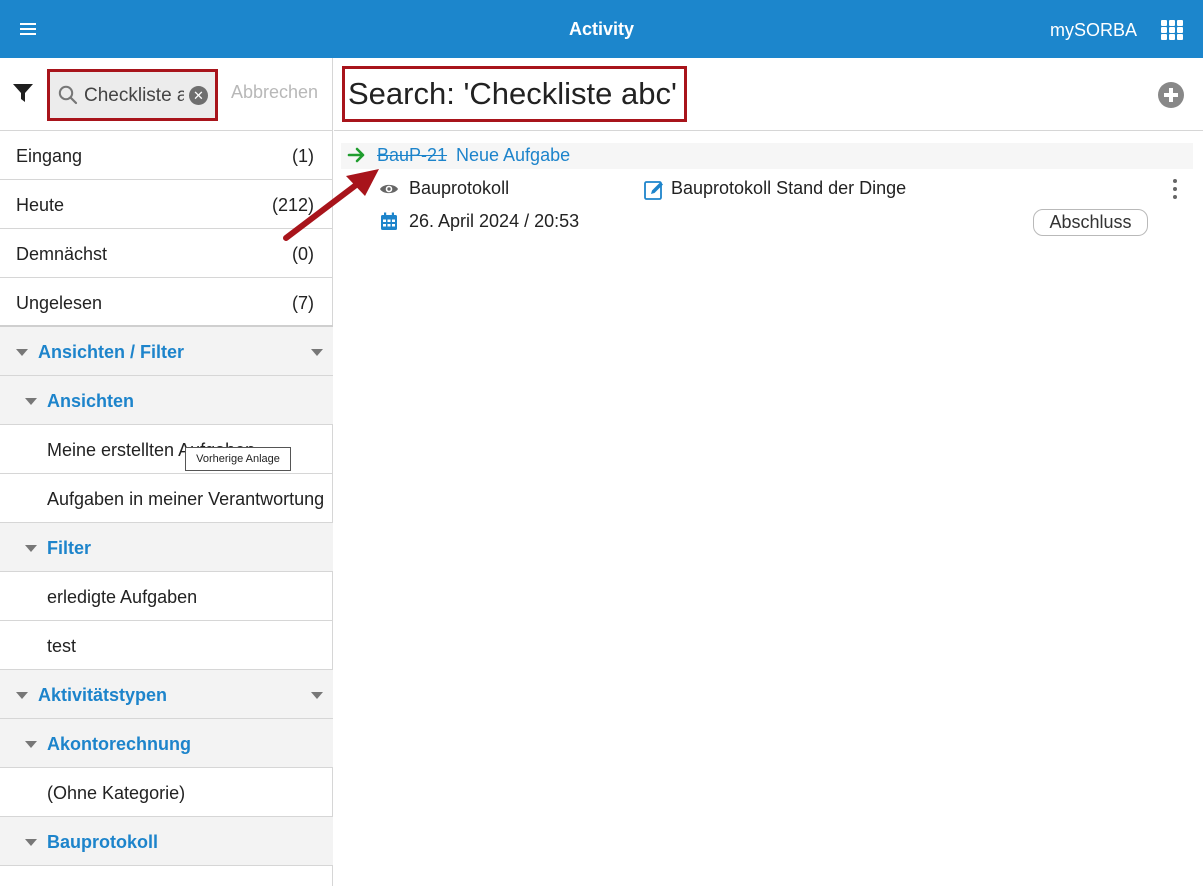 The height and width of the screenshot is (886, 1203). Describe the element at coordinates (238, 459) in the screenshot. I see `tooltip: Vorherige Anlage` at that location.